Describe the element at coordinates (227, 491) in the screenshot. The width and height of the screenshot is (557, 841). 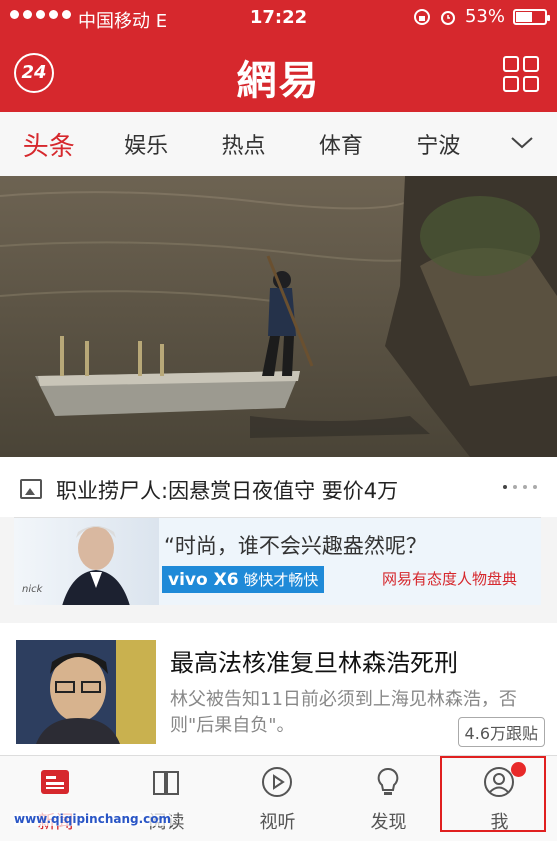
I see `hero-title: 职业捞尸人:因悬赏日夜值守 要价4万` at that location.